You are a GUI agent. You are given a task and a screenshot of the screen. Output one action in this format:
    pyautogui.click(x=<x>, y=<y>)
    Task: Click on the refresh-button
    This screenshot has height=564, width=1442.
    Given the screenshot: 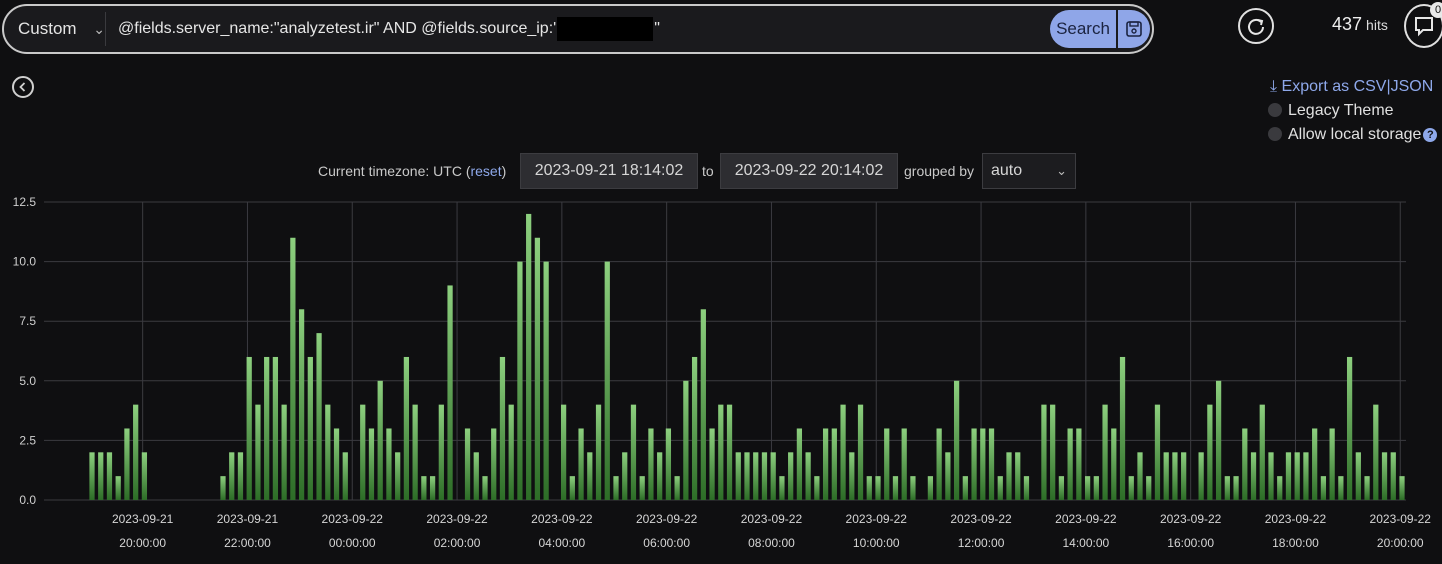 What is the action you would take?
    pyautogui.click(x=1256, y=26)
    